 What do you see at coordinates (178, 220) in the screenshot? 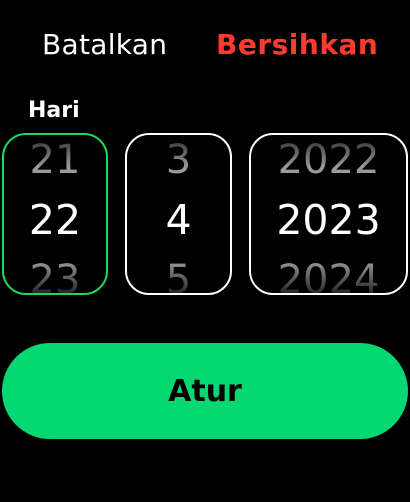
I see `month-selected-value: 4` at bounding box center [178, 220].